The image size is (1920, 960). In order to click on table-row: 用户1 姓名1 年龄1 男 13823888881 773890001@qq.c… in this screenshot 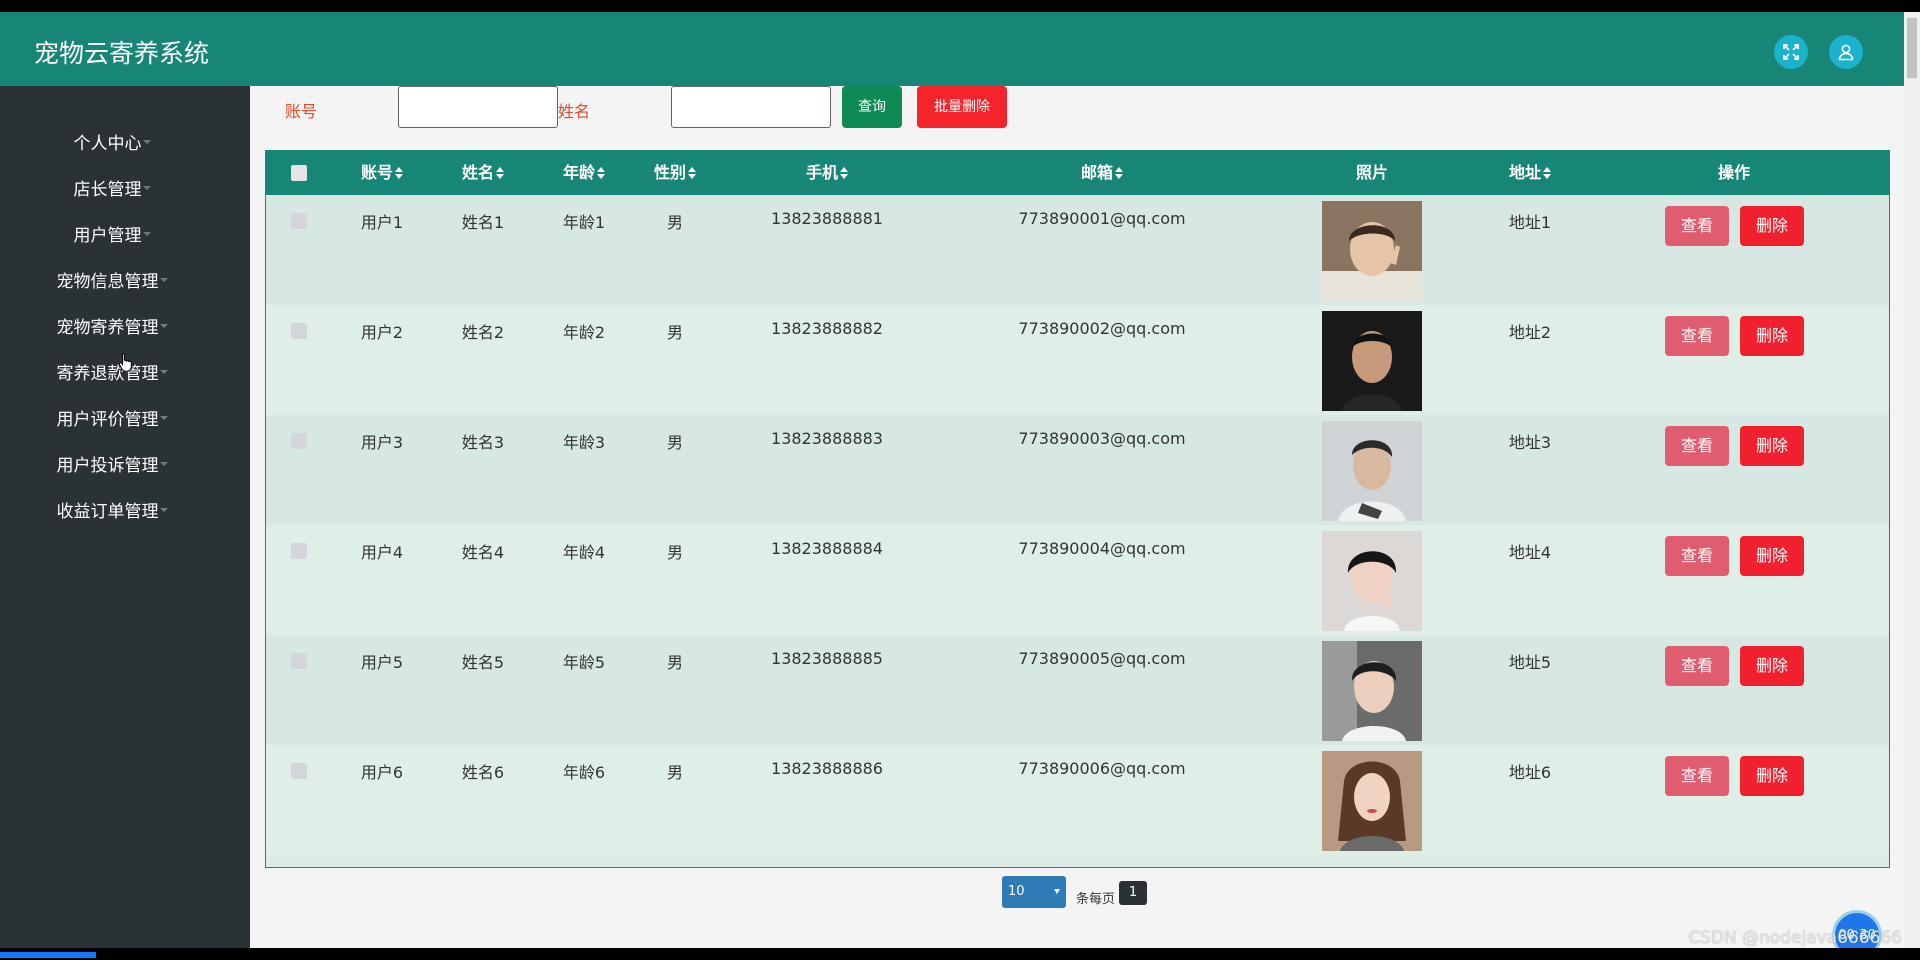, I will do `click(1077, 250)`.